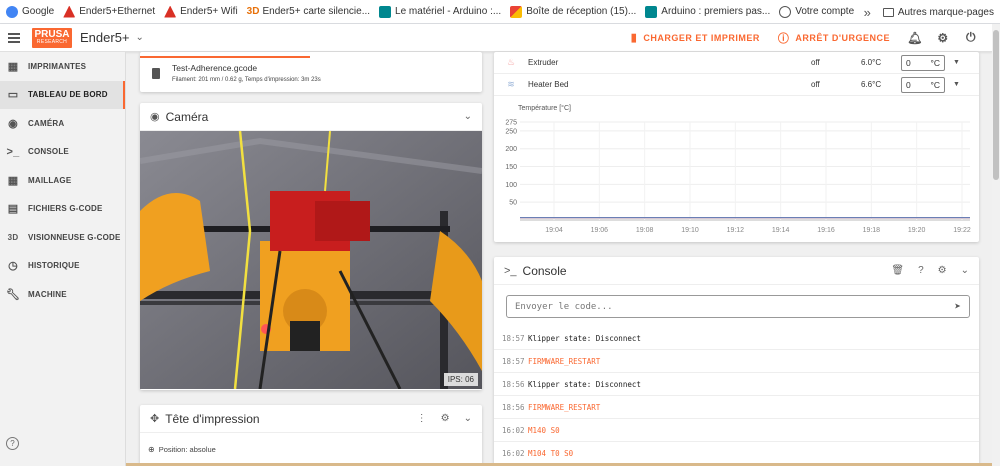 This screenshot has width=1000, height=466. What do you see at coordinates (834, 38) in the screenshot?
I see `emergency-stop-button: ⓘ ARRÊT D'URGENCE` at bounding box center [834, 38].